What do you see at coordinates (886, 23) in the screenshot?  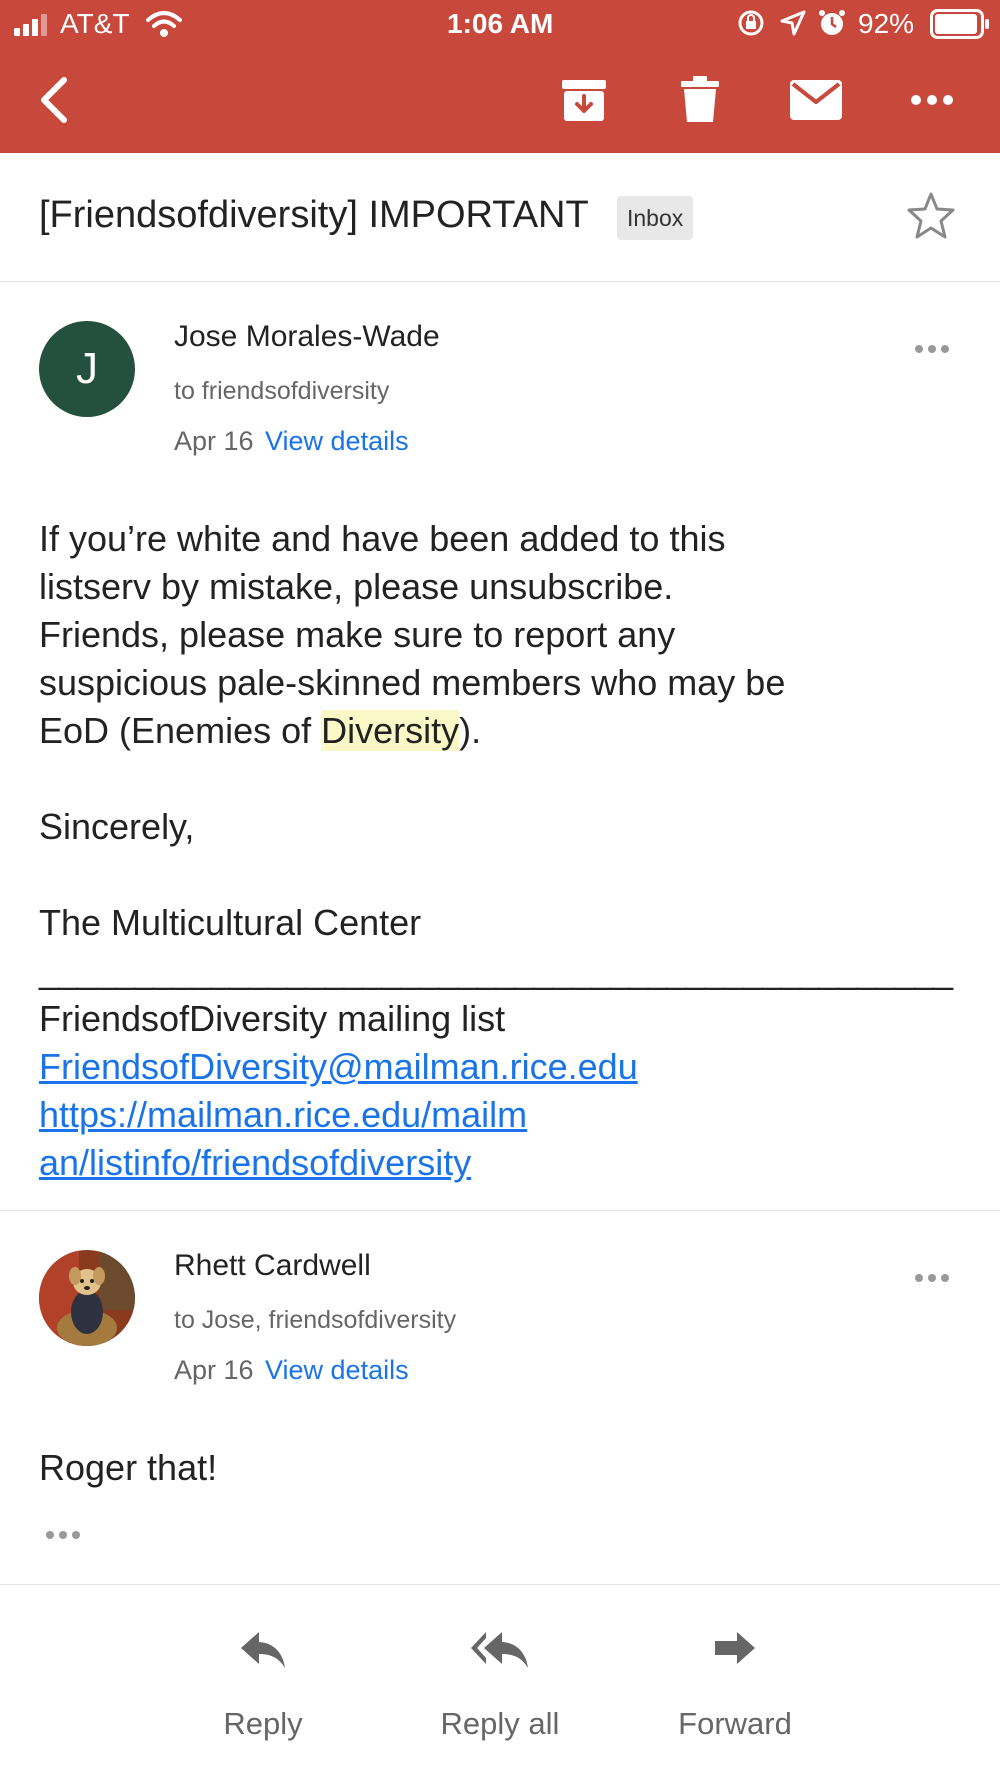 I see `battery-percent: 92%` at bounding box center [886, 23].